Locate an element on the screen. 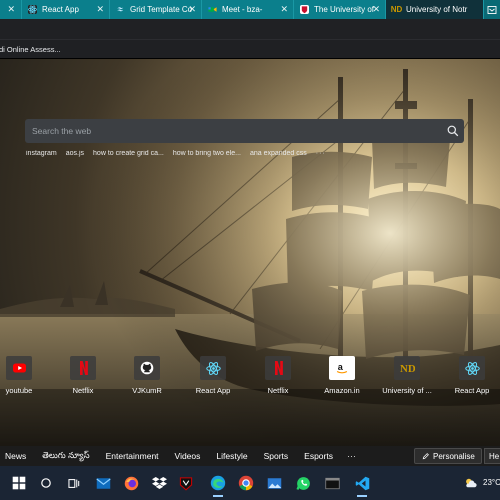 Image resolution: width=500 pixels, height=500 pixels. top-site-label: Amazon.in is located at coordinates (342, 390).